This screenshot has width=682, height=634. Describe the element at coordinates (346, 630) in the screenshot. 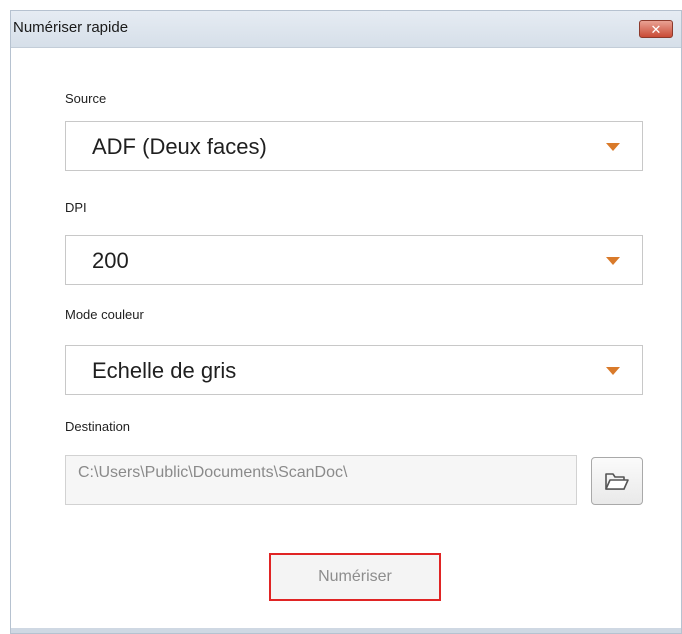

I see `bottom-border` at that location.